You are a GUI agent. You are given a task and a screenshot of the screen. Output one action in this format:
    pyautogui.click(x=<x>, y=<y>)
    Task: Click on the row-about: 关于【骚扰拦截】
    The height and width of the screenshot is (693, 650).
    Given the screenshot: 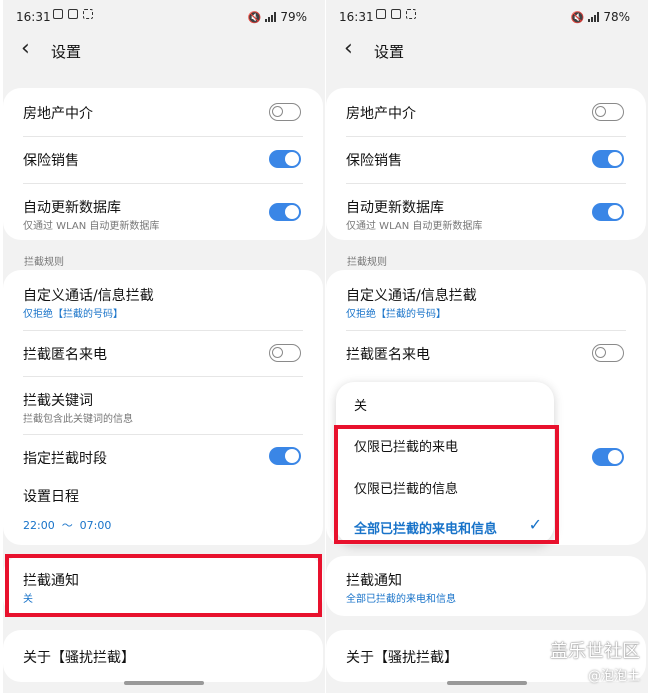 What is the action you would take?
    pyautogui.click(x=163, y=656)
    